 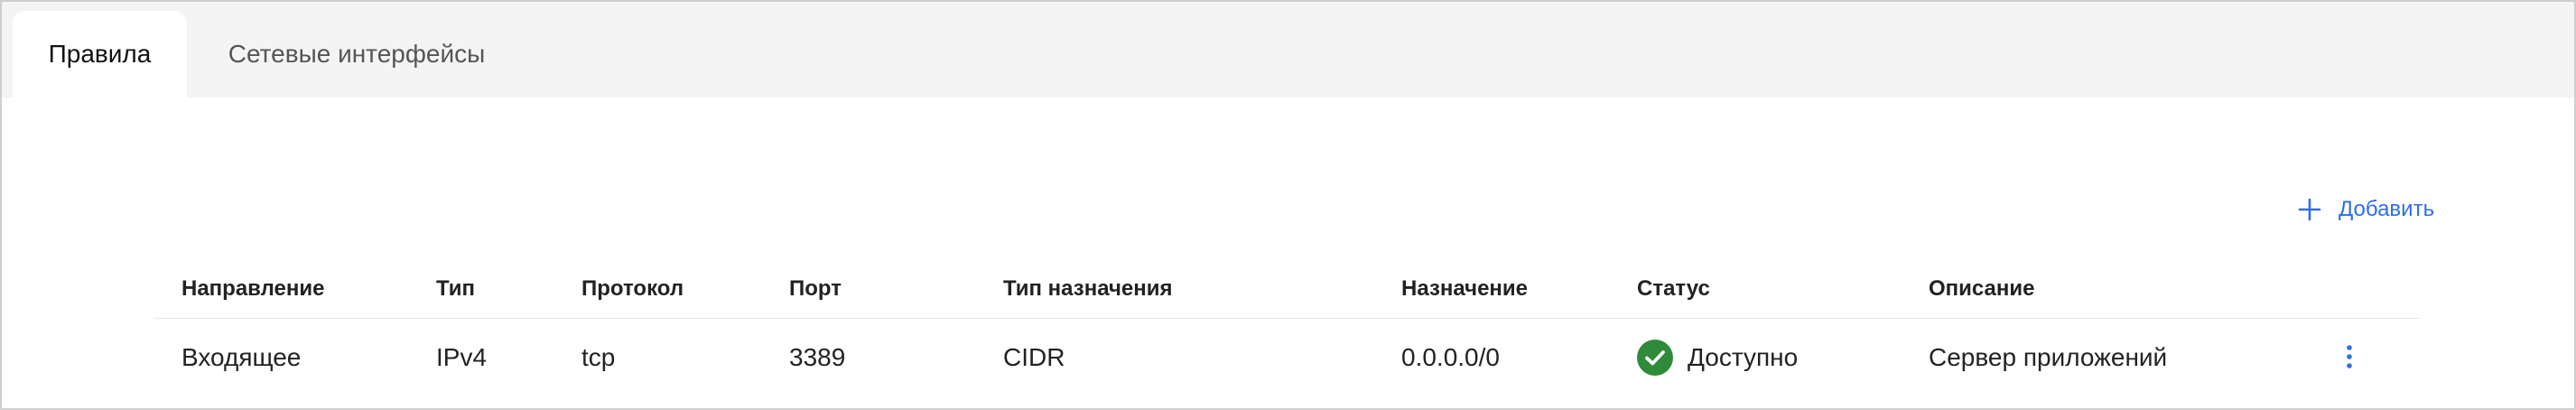 I want to click on plus-icon, so click(x=2309, y=210).